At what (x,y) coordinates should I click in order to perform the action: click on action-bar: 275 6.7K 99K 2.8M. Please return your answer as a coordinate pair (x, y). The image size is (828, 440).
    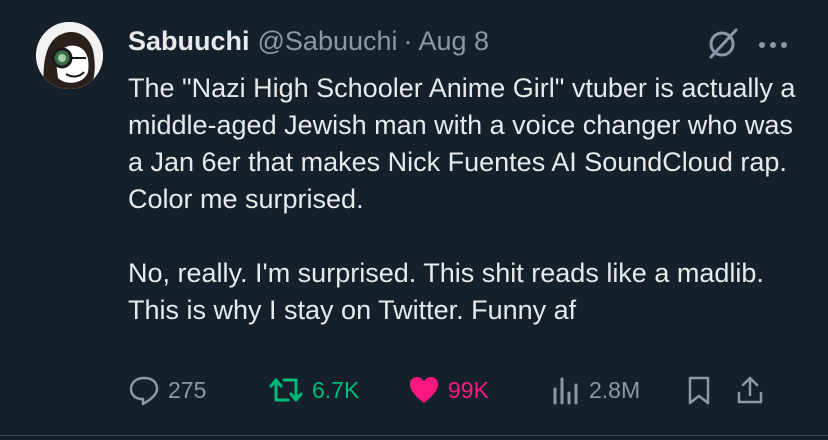
    Looking at the image, I should click on (458, 390).